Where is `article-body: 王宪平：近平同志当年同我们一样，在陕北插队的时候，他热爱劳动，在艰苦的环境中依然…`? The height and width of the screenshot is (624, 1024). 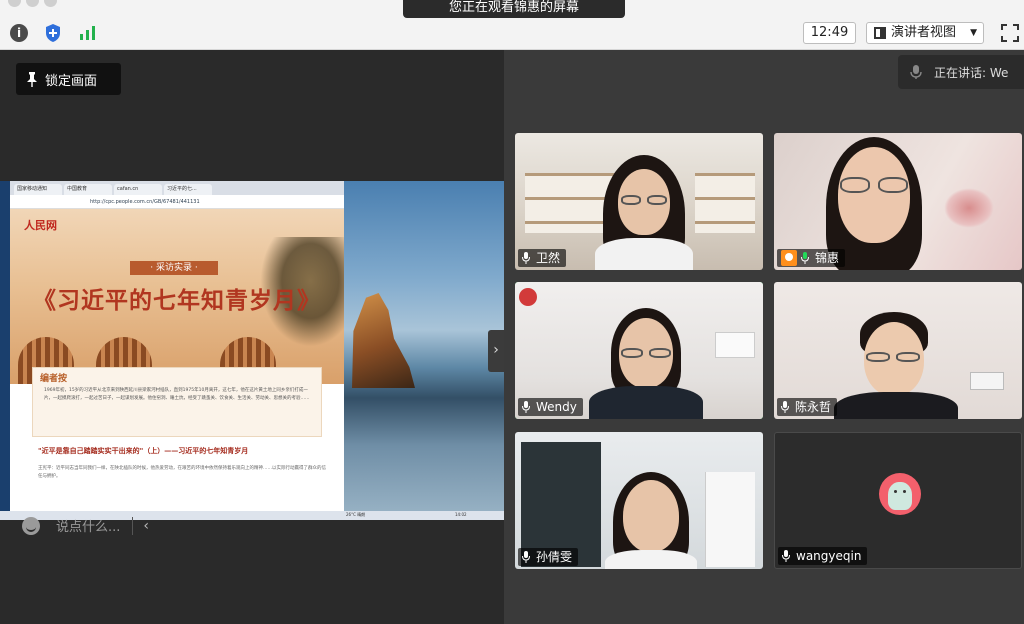 article-body: 王宪平：近平同志当年同我们一样，在陕北插队的时候，他热爱劳动，在艰苦的环境中依然… is located at coordinates (182, 472).